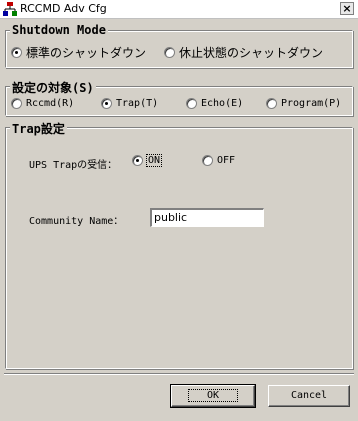 This screenshot has width=358, height=421. I want to click on target-program-radio: Program(P), so click(303, 103).